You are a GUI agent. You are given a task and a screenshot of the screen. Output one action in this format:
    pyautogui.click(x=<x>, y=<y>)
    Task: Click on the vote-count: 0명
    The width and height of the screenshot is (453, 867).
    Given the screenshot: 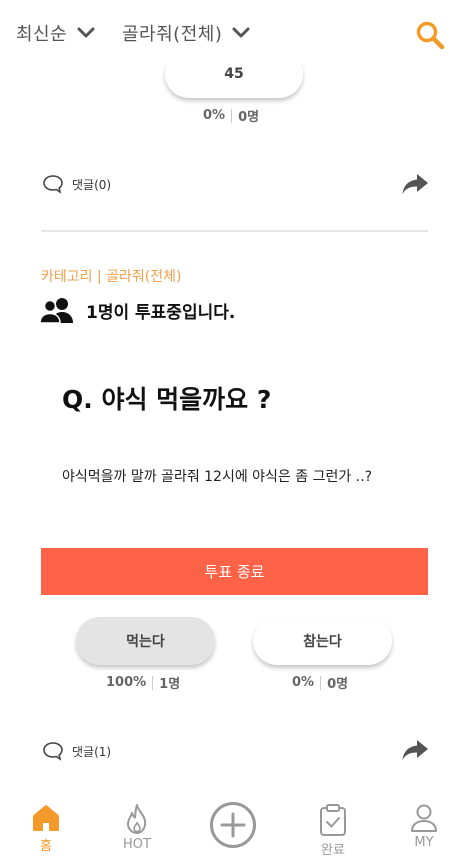 What is the action you would take?
    pyautogui.click(x=338, y=684)
    